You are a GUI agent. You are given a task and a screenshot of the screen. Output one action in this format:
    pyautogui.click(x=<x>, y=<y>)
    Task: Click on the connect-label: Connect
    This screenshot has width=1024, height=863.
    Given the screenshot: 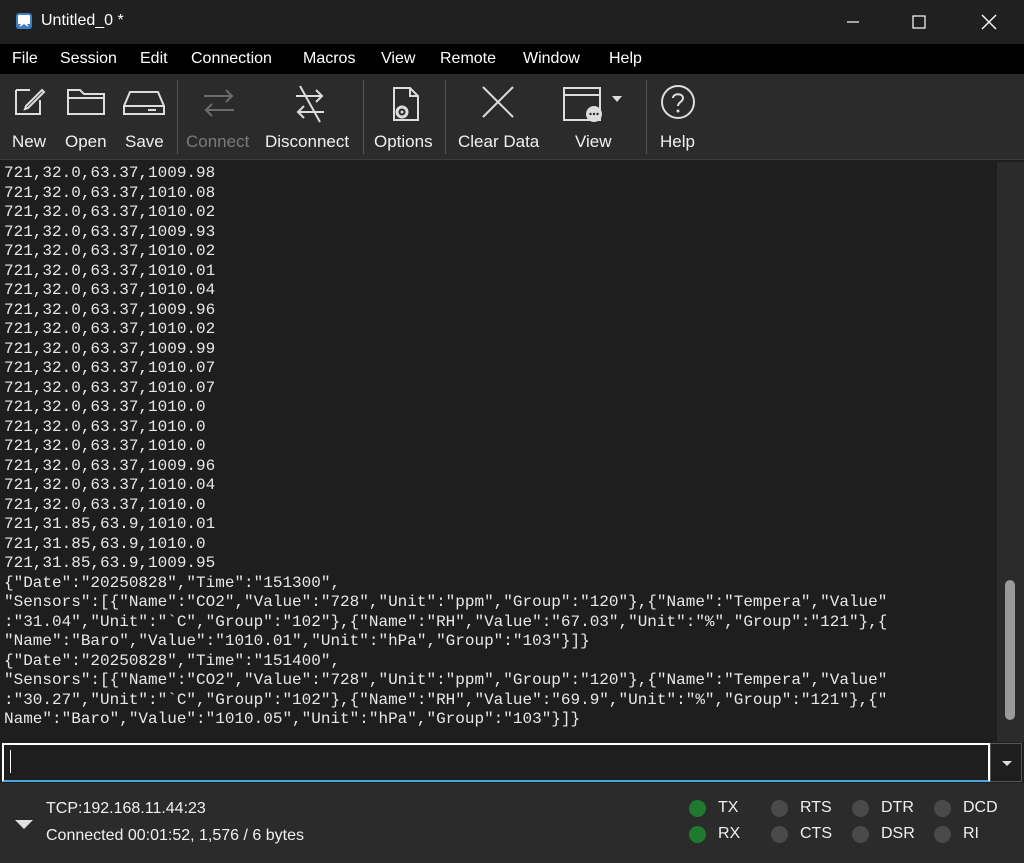 What is the action you would take?
    pyautogui.click(x=218, y=141)
    